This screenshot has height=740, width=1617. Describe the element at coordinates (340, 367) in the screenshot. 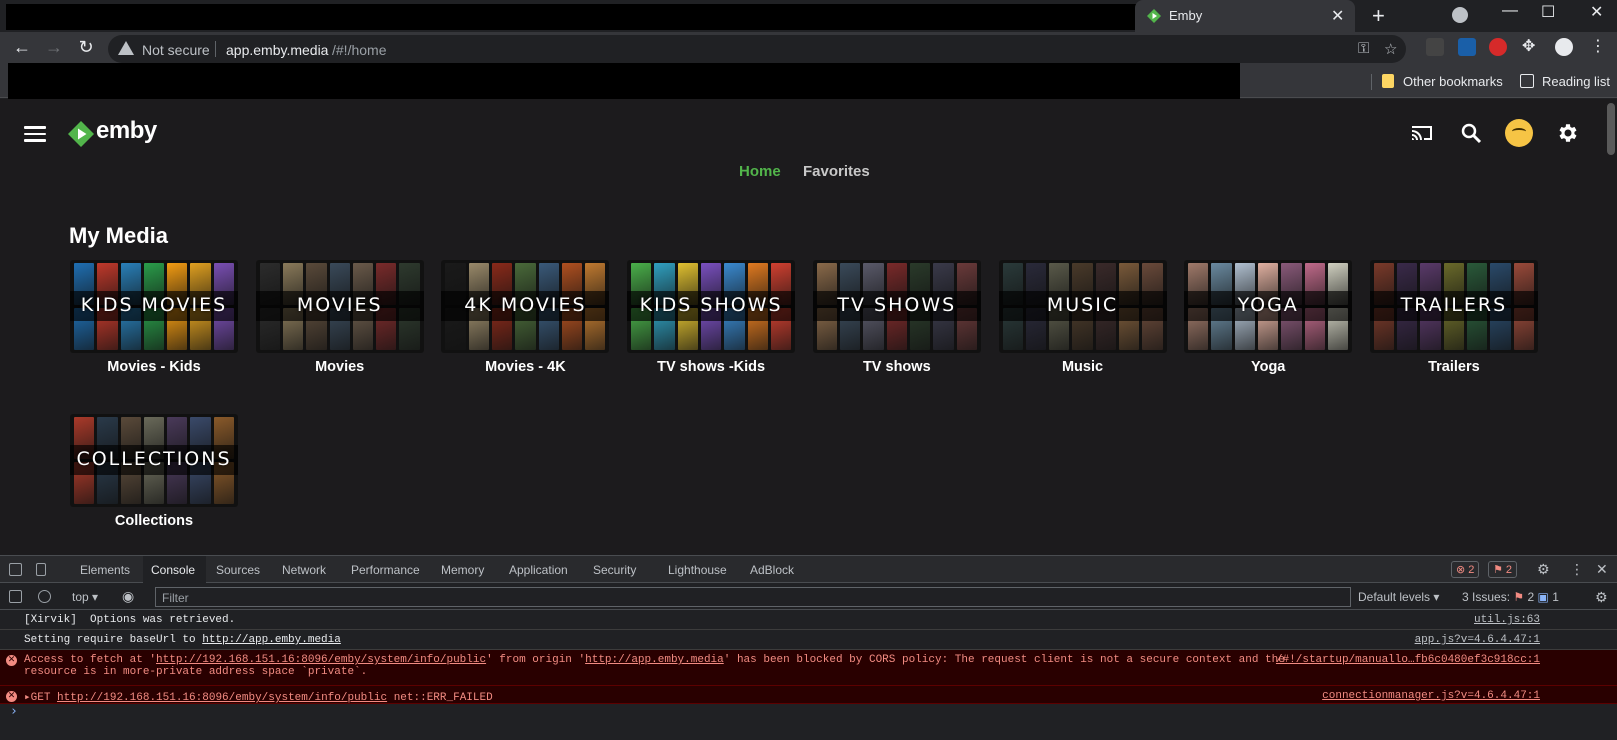

I see `library-name: Movies` at that location.